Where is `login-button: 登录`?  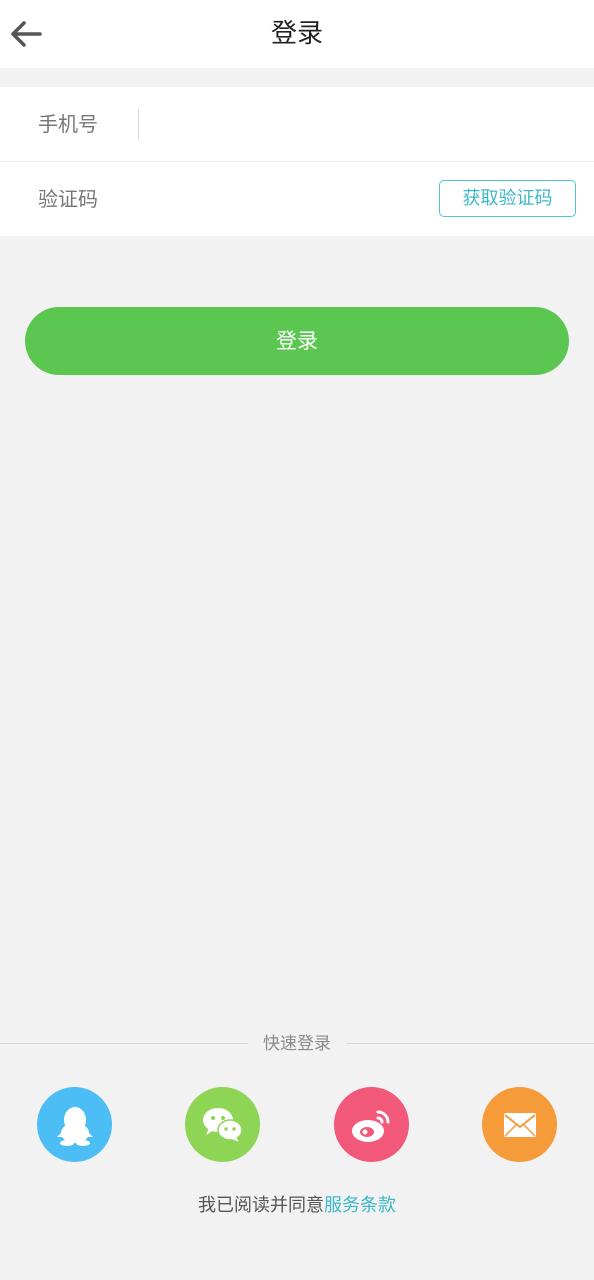 login-button: 登录 is located at coordinates (297, 341).